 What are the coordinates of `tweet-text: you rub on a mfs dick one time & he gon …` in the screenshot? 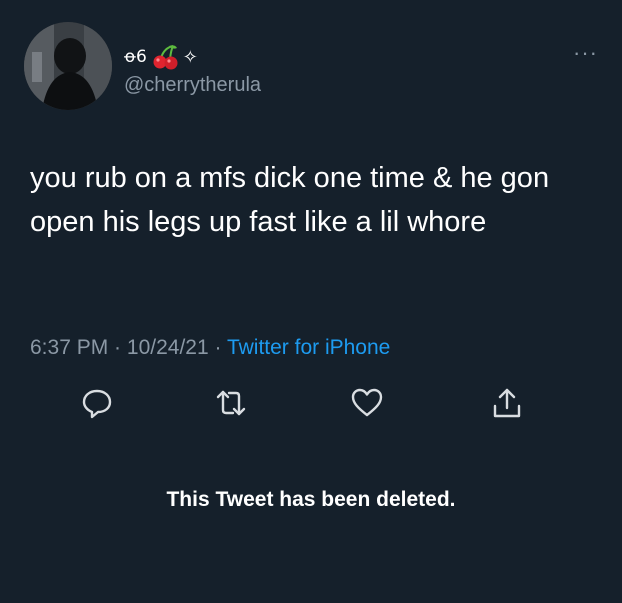 It's located at (294, 200).